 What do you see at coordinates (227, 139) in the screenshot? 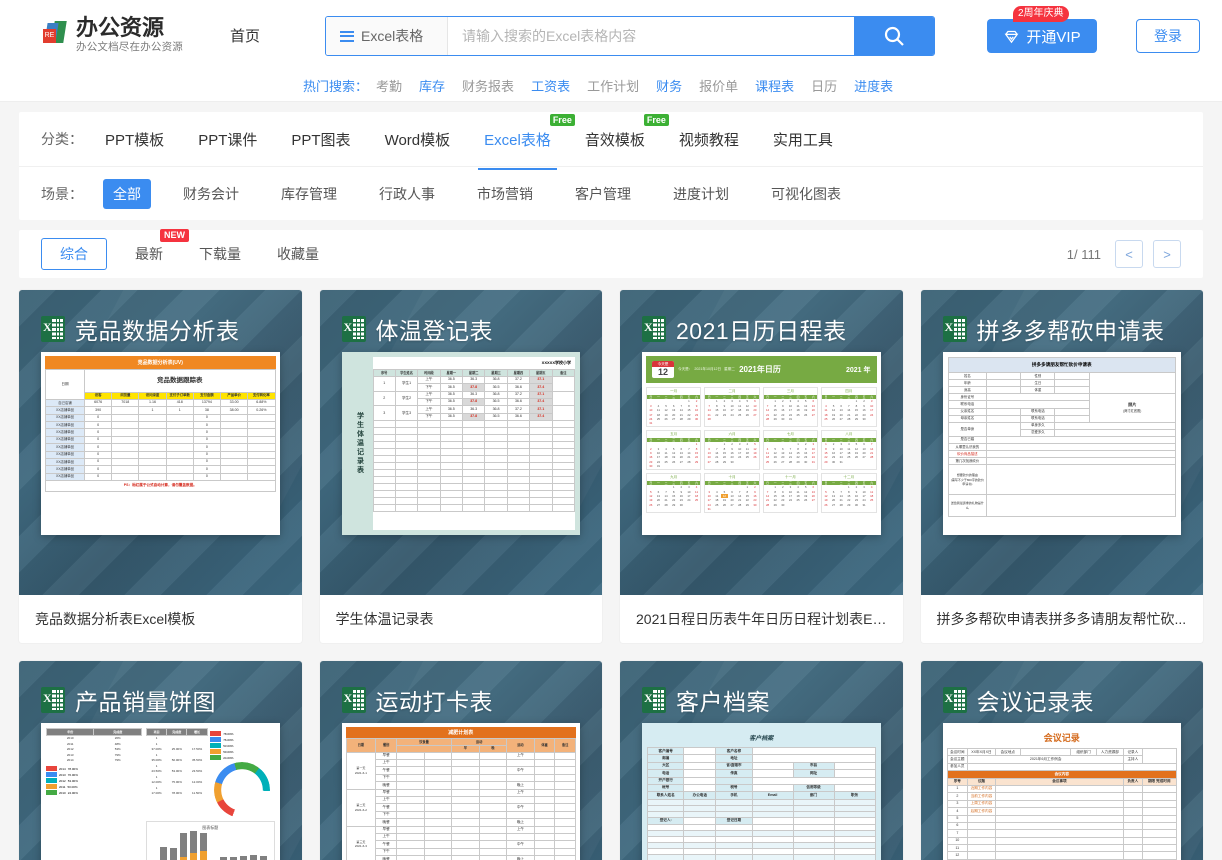
I see `category-item-1: PPT课件` at bounding box center [227, 139].